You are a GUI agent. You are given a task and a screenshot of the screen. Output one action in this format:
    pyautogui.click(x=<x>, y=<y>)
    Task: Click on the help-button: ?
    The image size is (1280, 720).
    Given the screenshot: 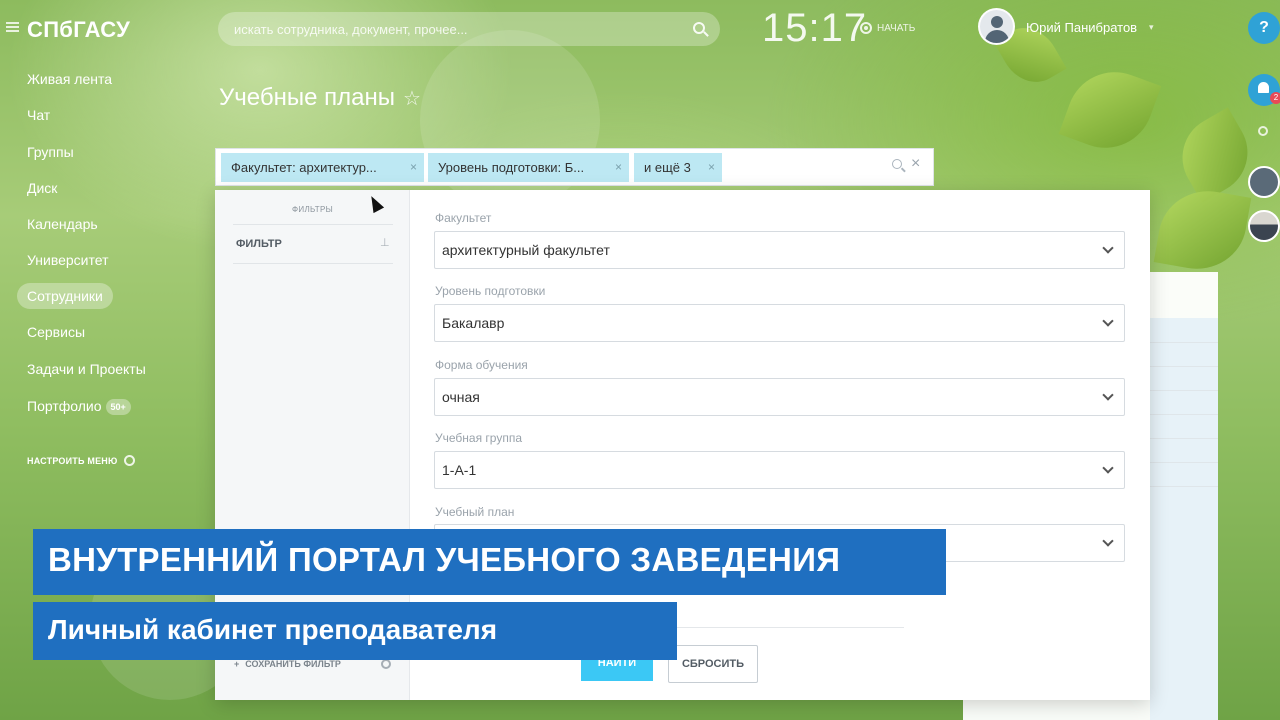 What is the action you would take?
    pyautogui.click(x=1264, y=28)
    